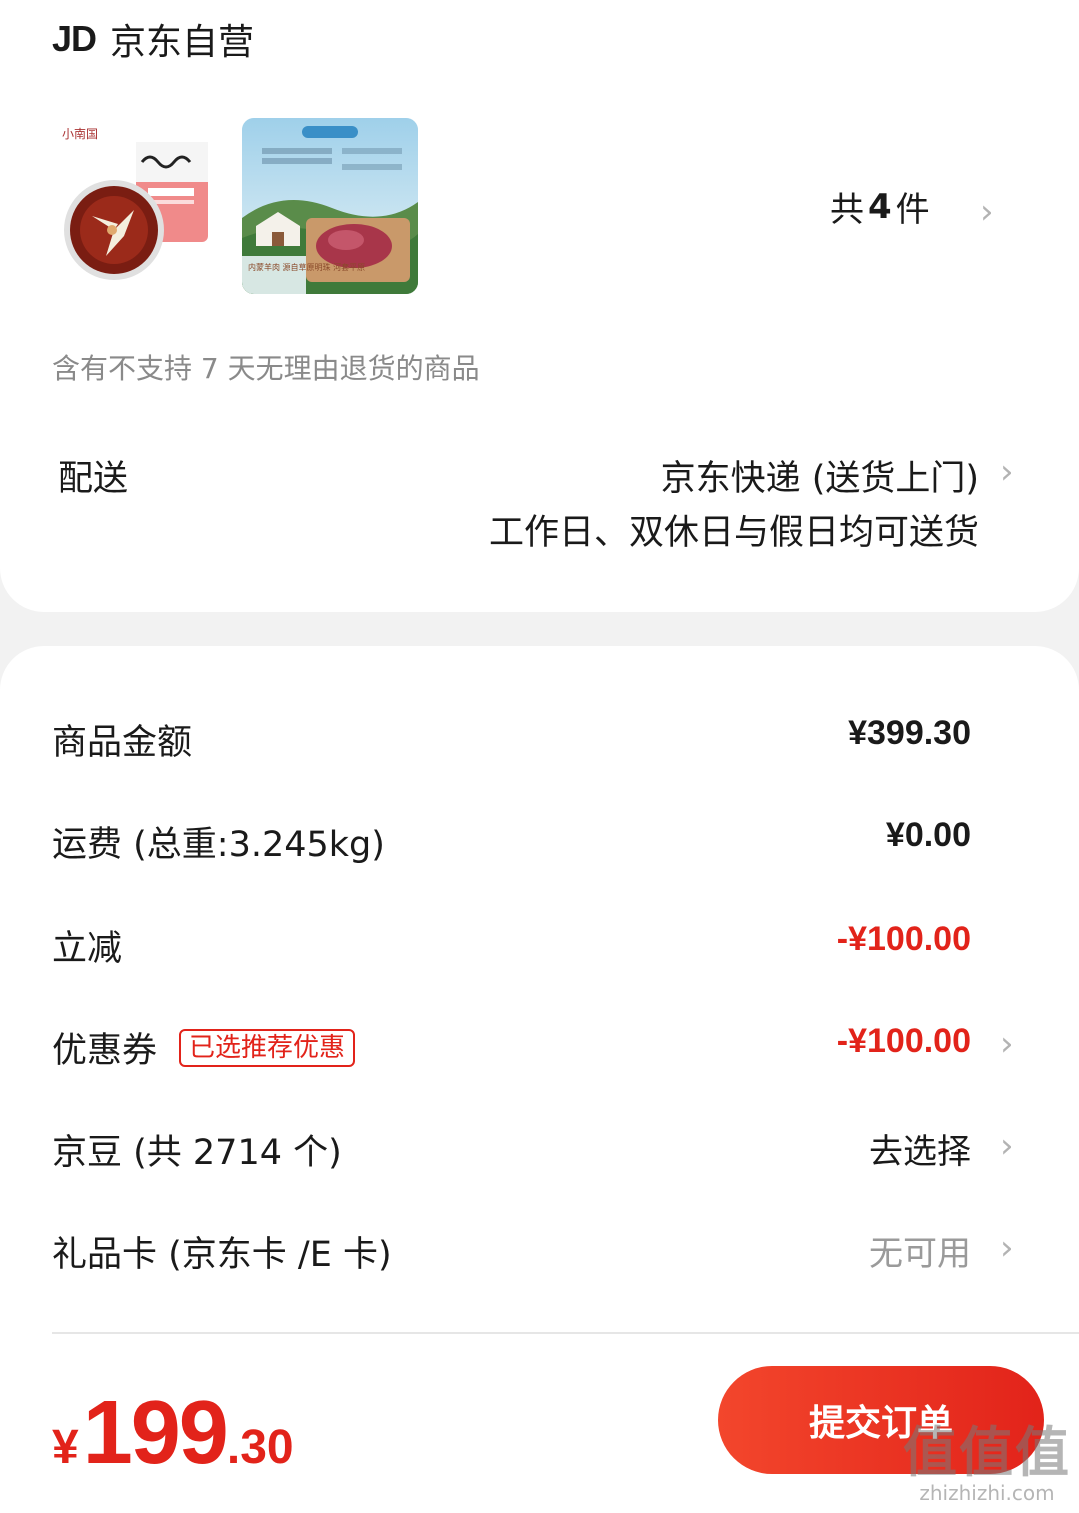  Describe the element at coordinates (155, 1433) in the screenshot. I see `total-integer: 199` at that location.